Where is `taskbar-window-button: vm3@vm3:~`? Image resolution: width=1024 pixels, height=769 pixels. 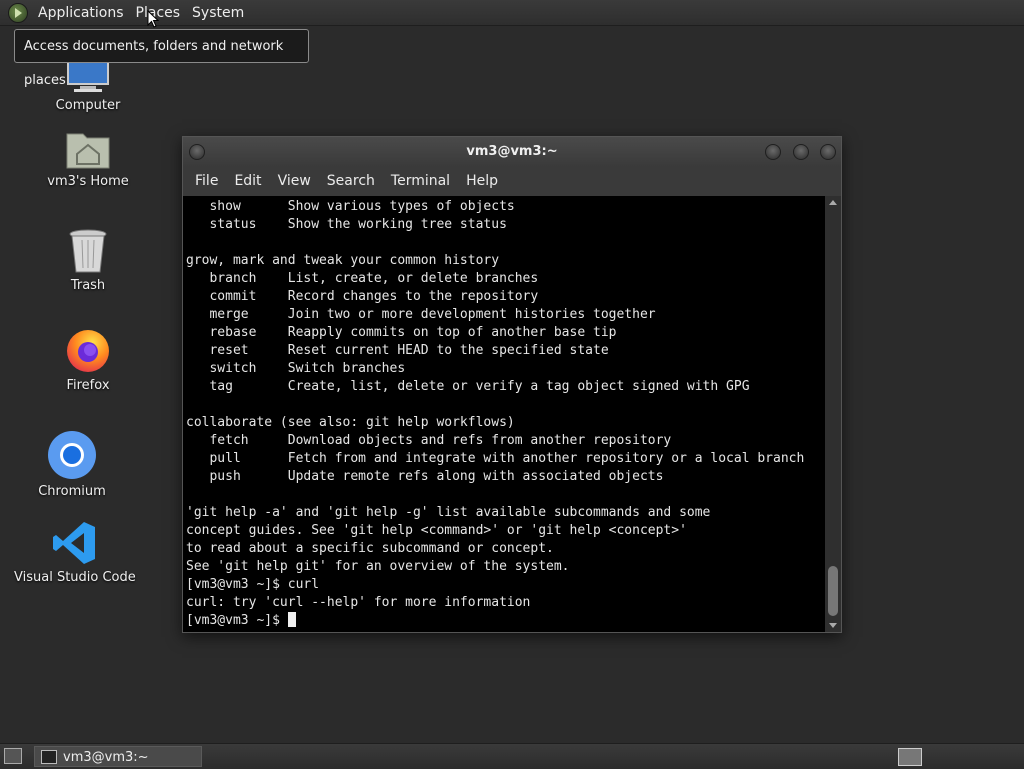
taskbar-window-button: vm3@vm3:~ is located at coordinates (118, 756).